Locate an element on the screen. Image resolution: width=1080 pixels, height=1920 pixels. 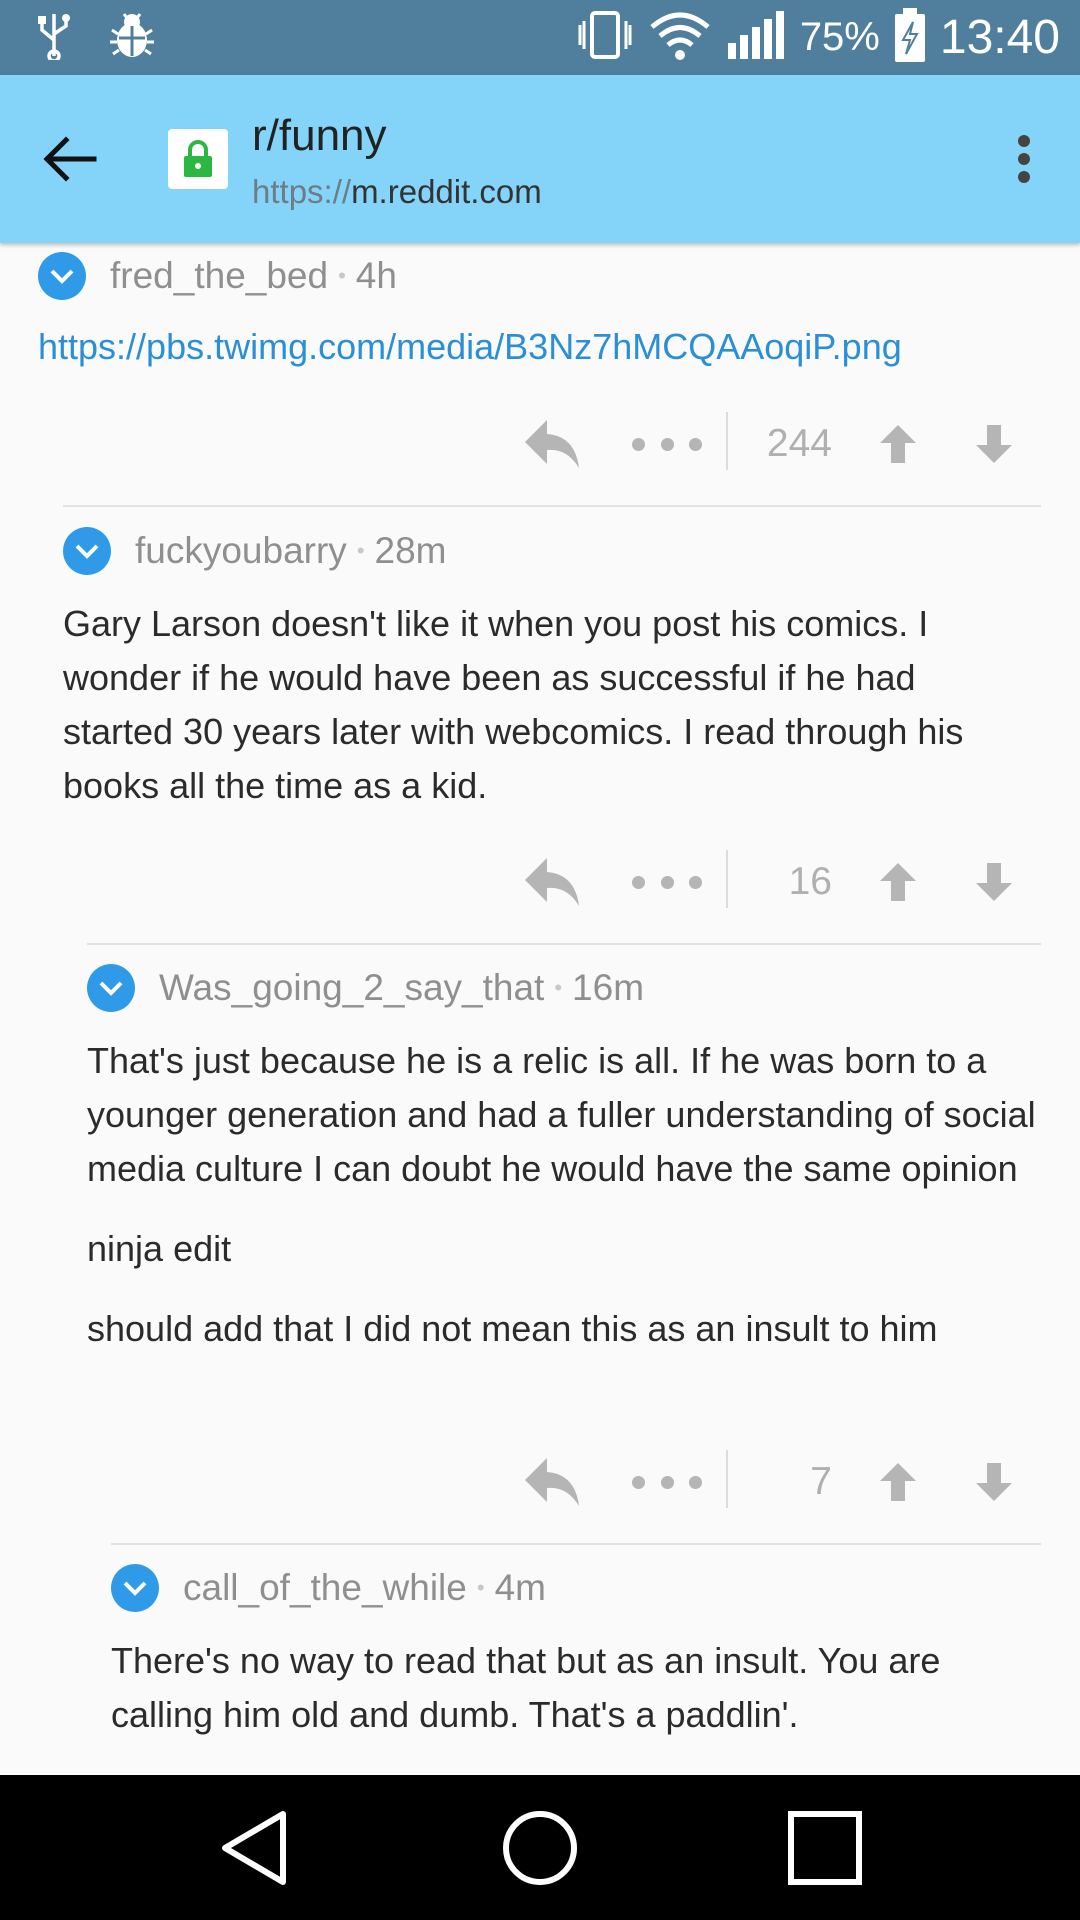
comment-header: fred_the_bed • 4h is located at coordinates (538, 276).